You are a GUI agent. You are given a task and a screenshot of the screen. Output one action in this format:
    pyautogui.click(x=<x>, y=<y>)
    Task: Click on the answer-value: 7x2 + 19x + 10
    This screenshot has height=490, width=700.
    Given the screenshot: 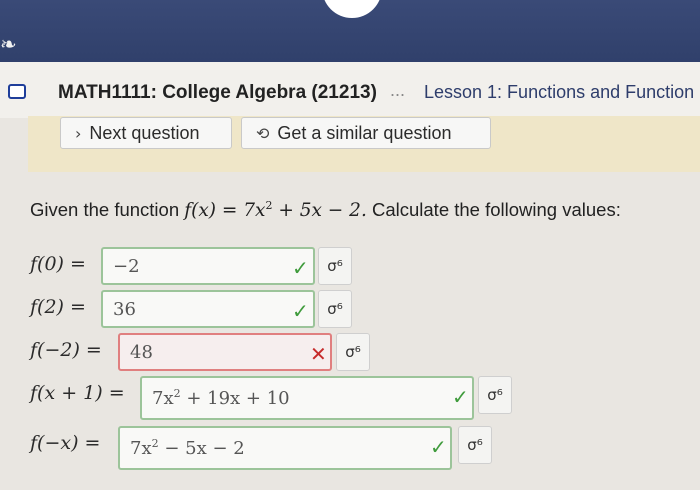 What is the action you would take?
    pyautogui.click(x=221, y=398)
    